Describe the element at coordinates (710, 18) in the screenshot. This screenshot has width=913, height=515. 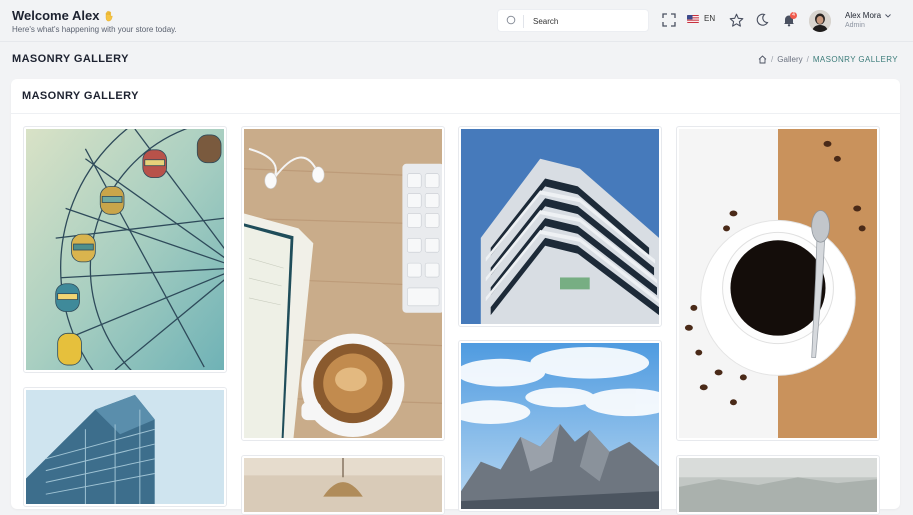
I see `language-label: EN` at that location.